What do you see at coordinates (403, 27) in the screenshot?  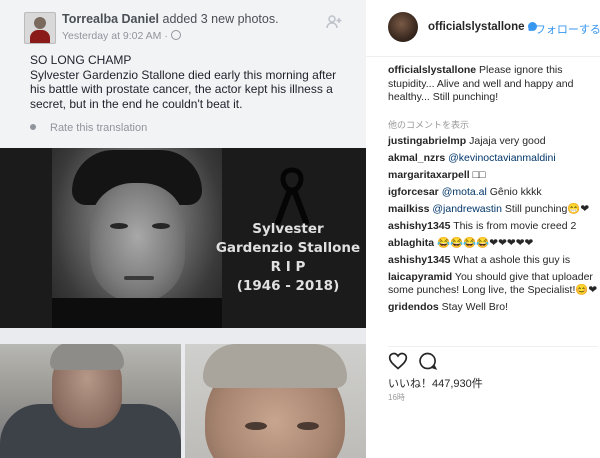 I see `instagram-avatar` at bounding box center [403, 27].